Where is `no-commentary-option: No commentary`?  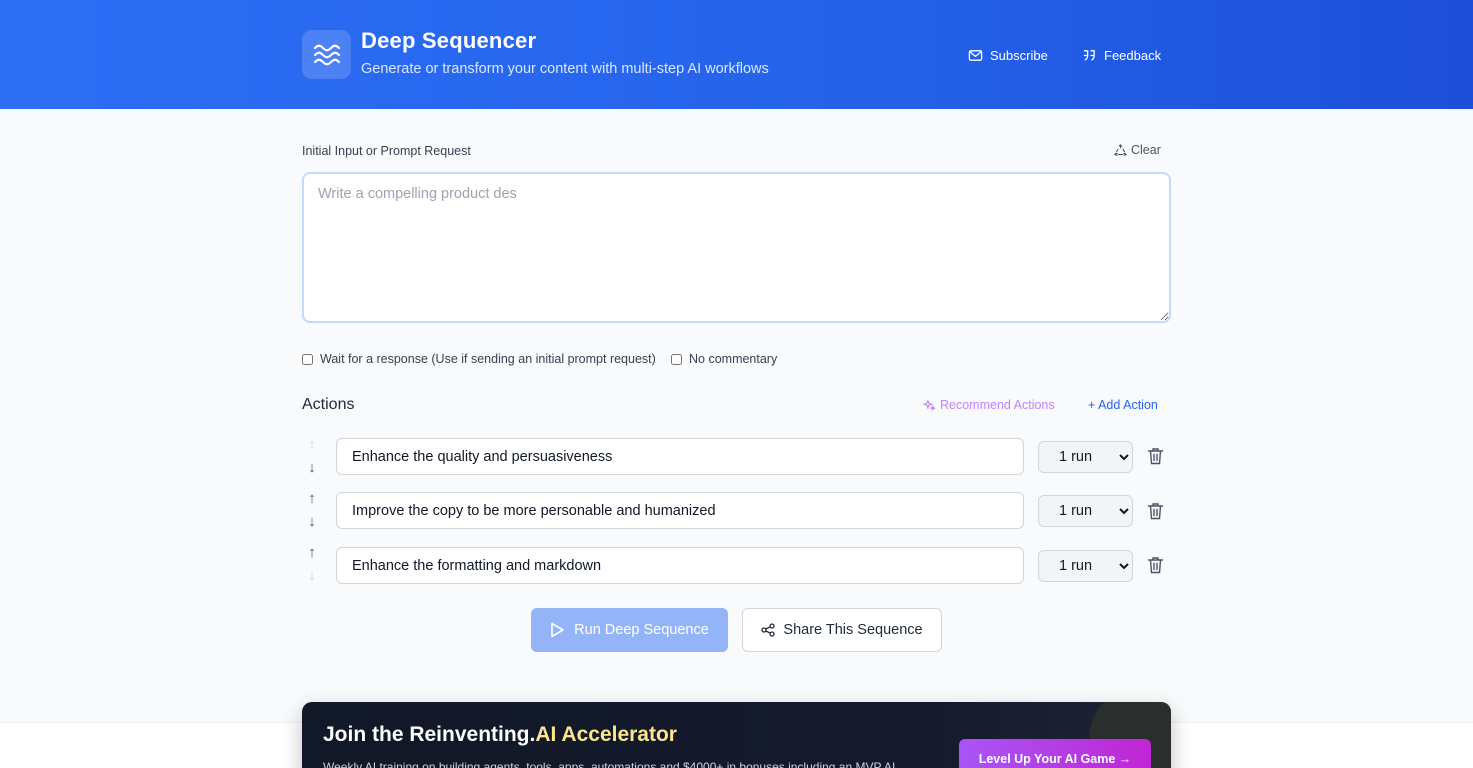
no-commentary-option: No commentary is located at coordinates (724, 359).